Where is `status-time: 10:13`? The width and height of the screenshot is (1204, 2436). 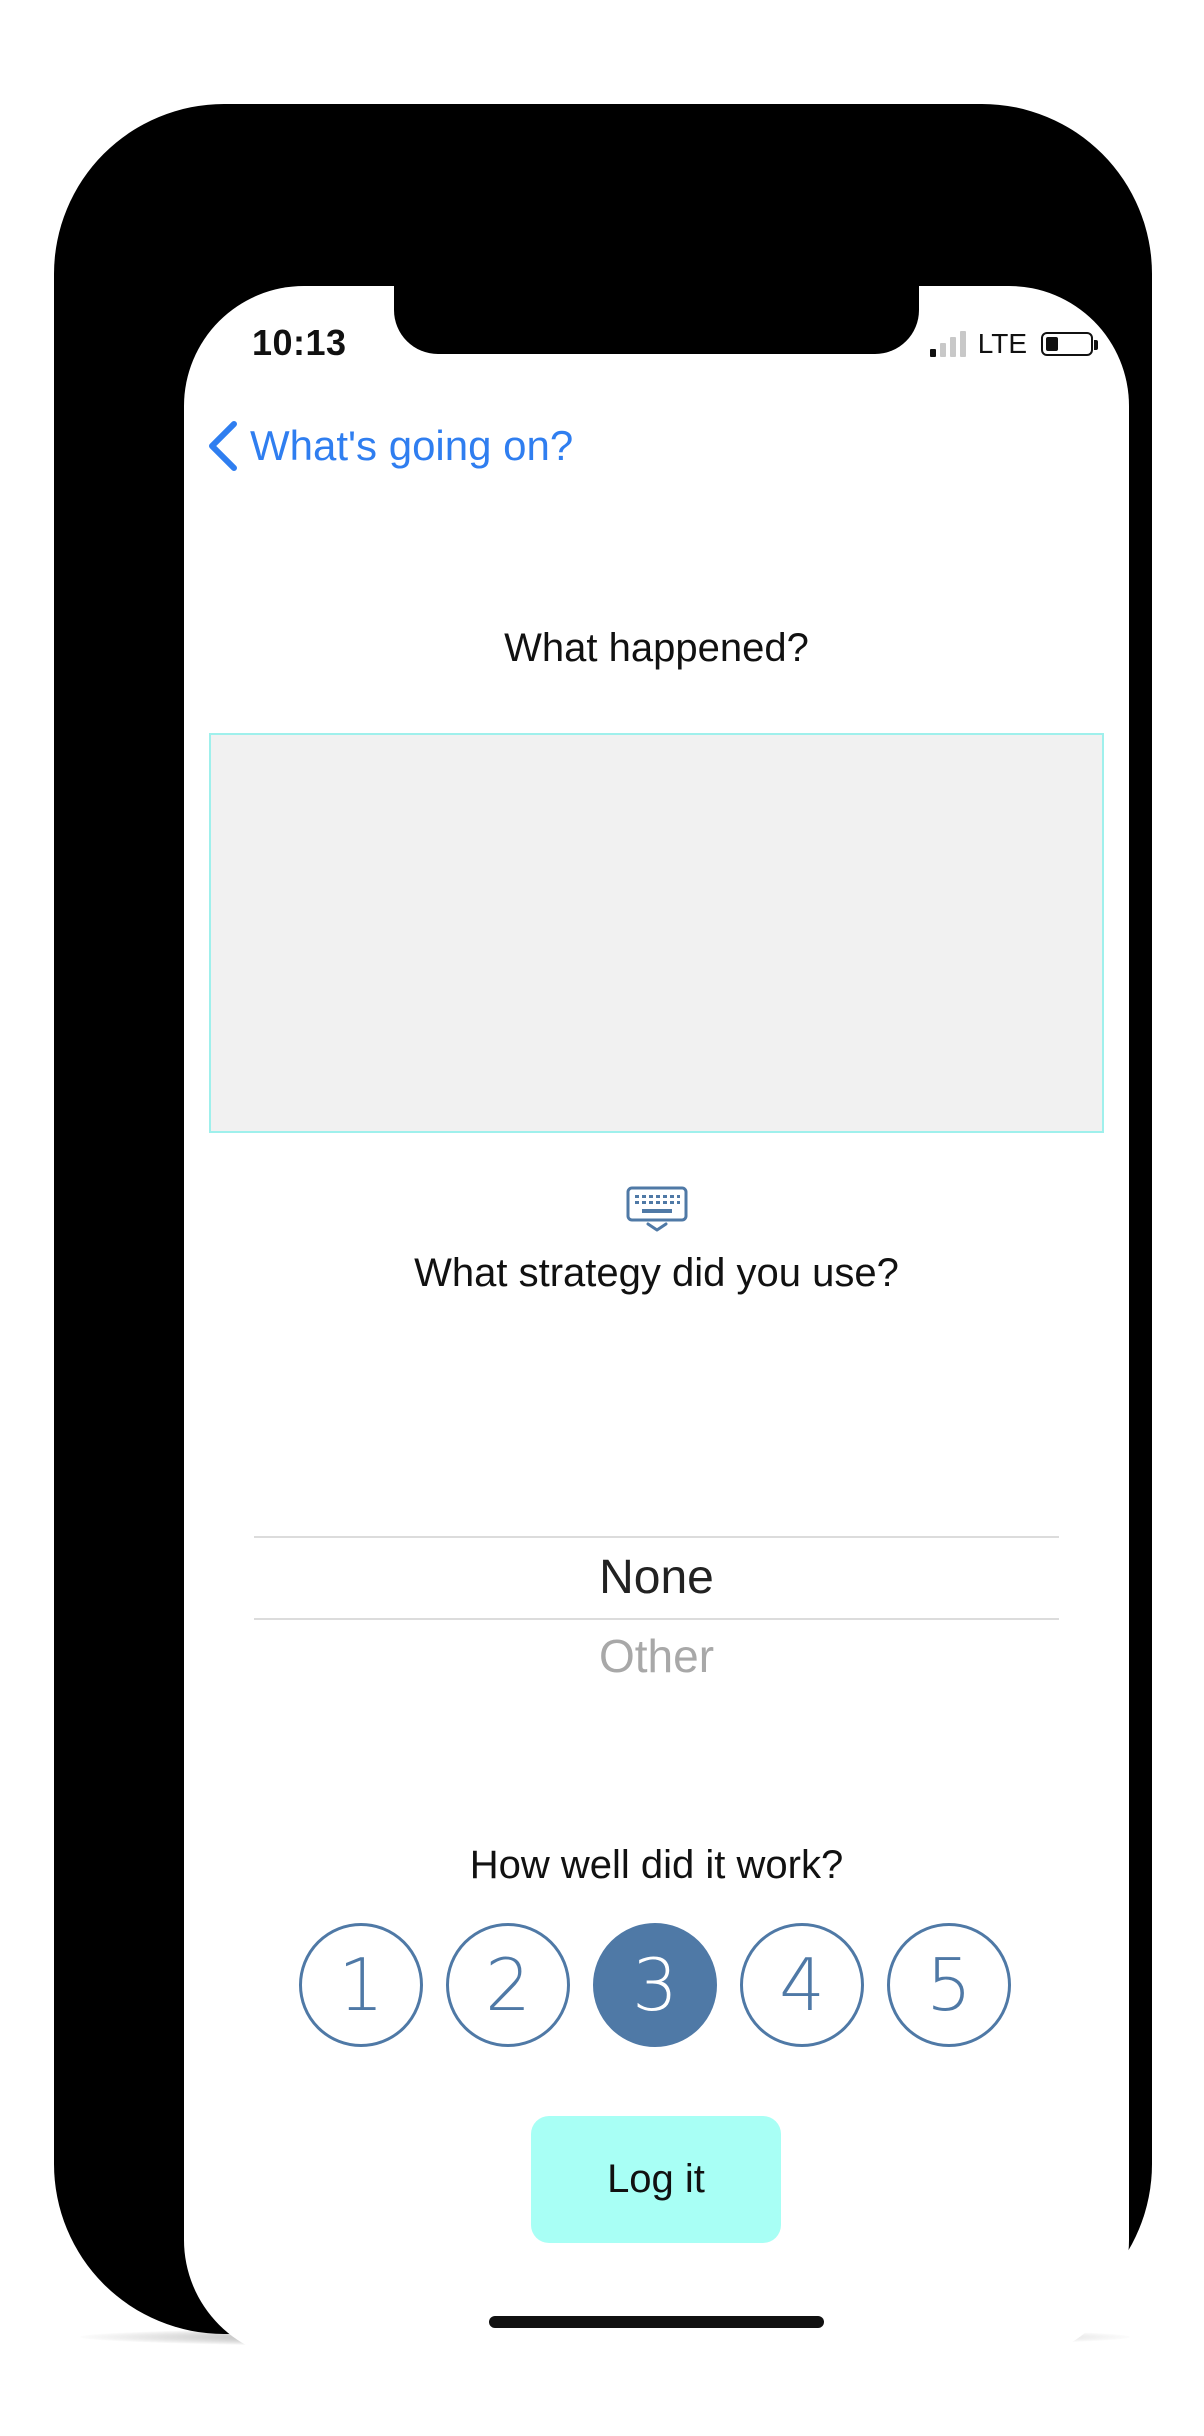 status-time: 10:13 is located at coordinates (299, 342).